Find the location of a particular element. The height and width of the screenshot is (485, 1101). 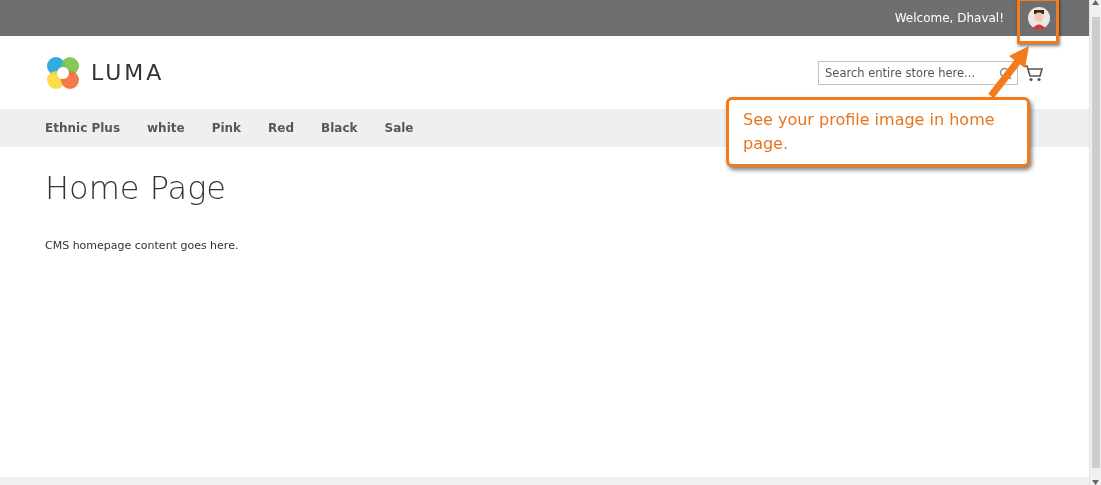

scroll-down-icon is located at coordinates (1095, 482).